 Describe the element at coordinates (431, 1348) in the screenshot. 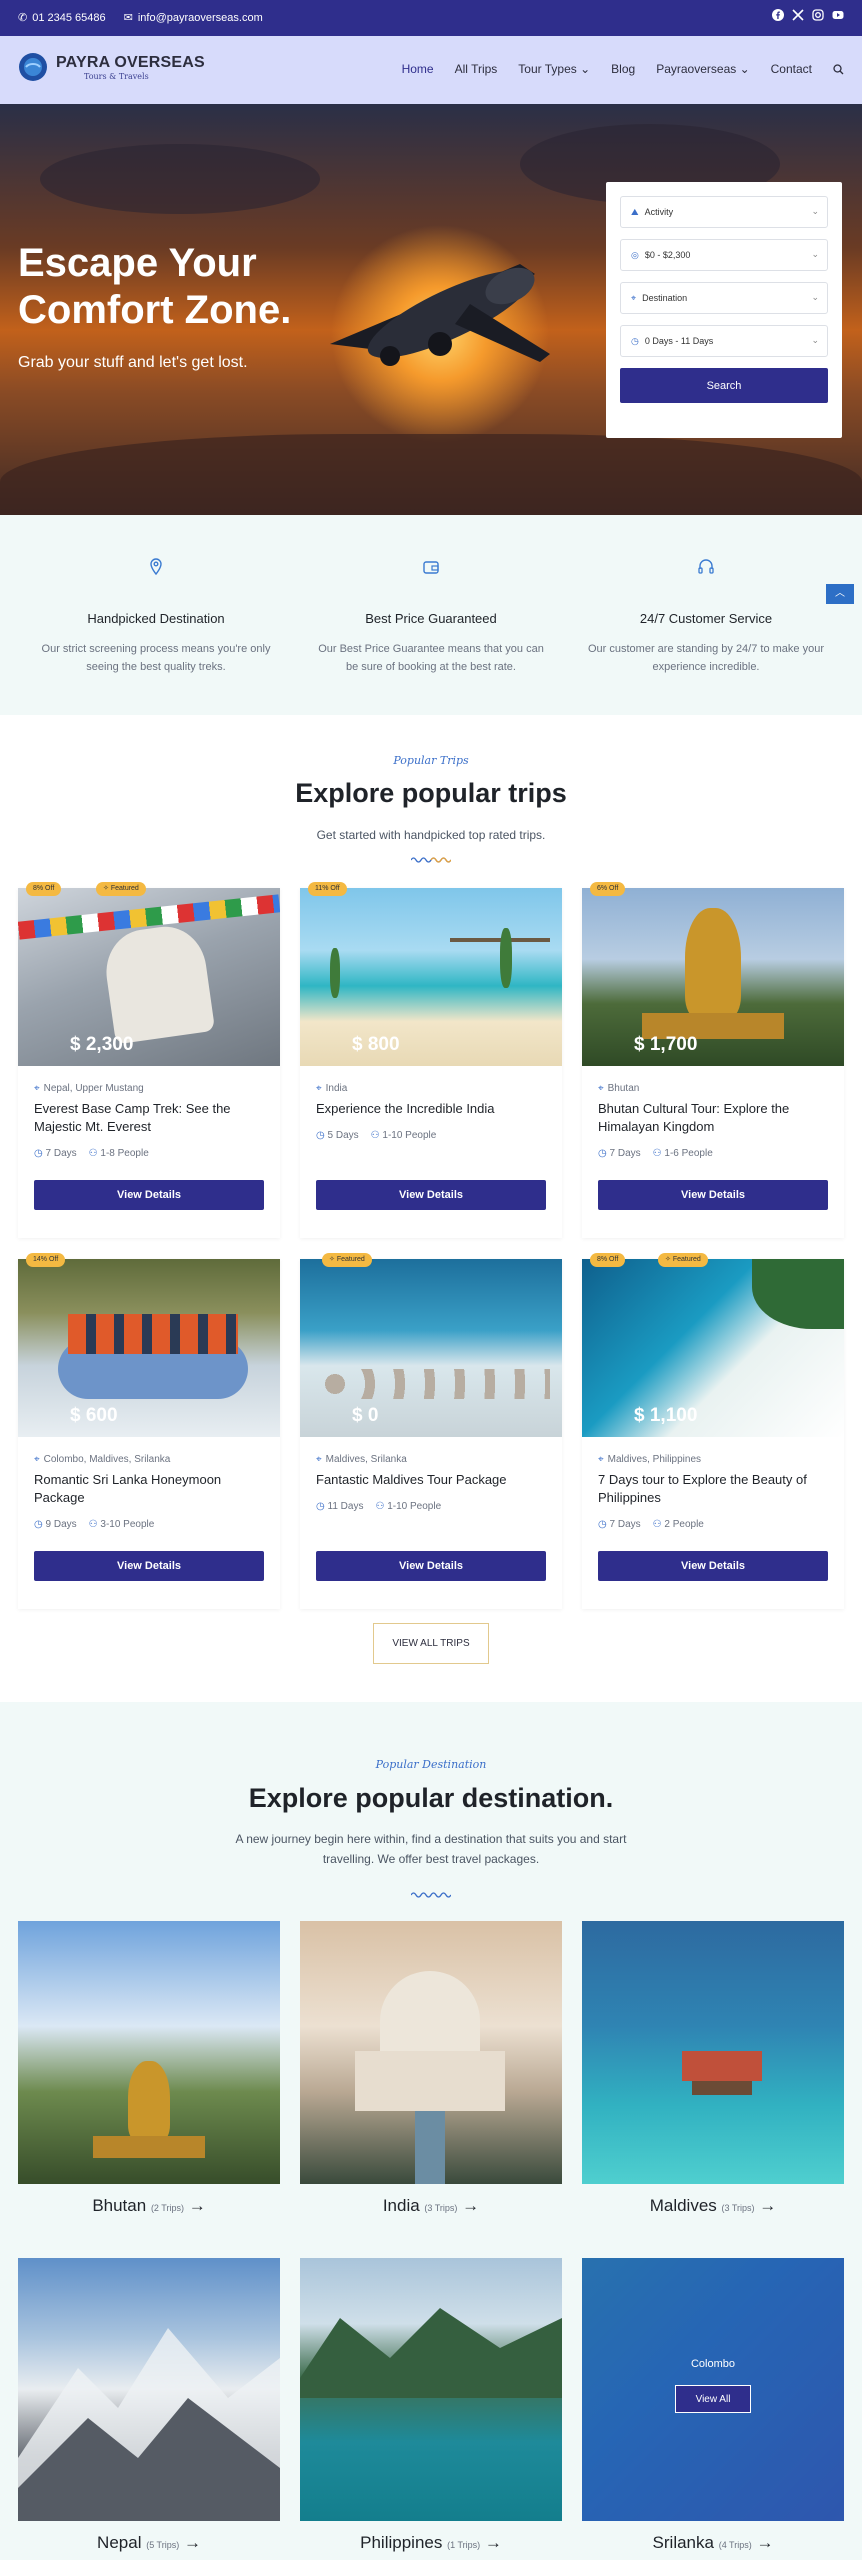

I see `trip-image: $ 0` at that location.